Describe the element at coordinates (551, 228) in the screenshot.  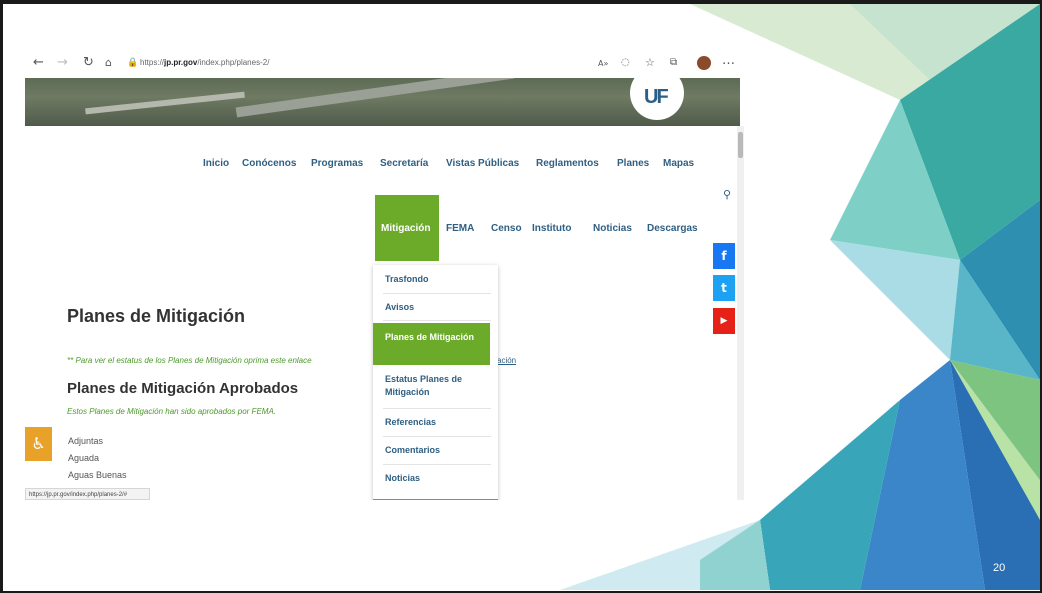
I see `nav-instituto: Instituto` at that location.